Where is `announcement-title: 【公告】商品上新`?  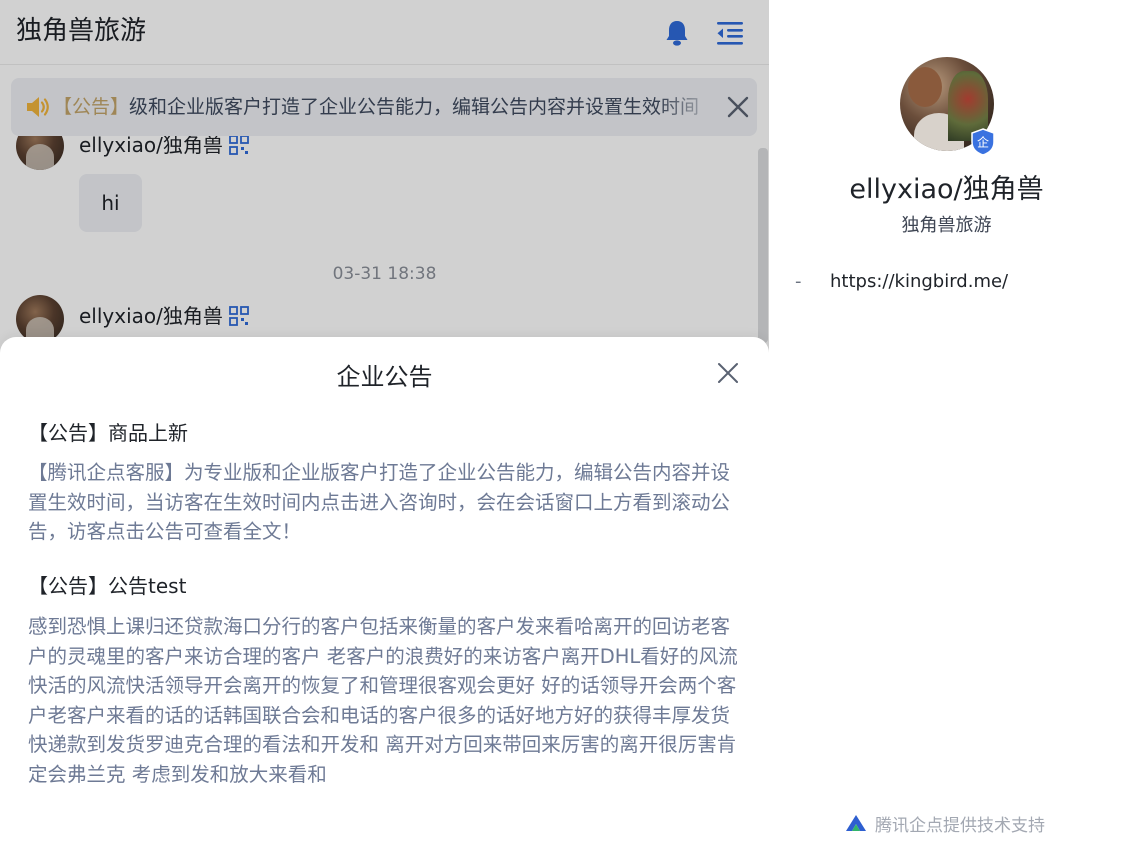 announcement-title: 【公告】商品上新 is located at coordinates (108, 433).